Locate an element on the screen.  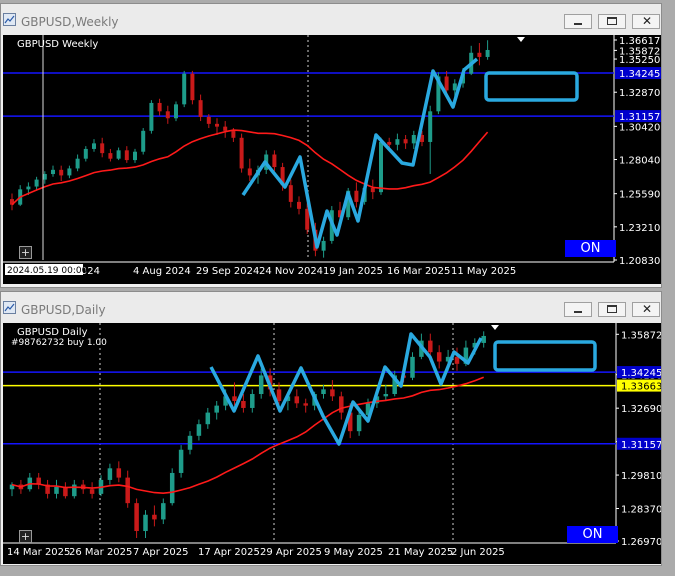
weekly-titlebar: GBPUSD,Weekly ✕ is located at coordinates (331, 19).